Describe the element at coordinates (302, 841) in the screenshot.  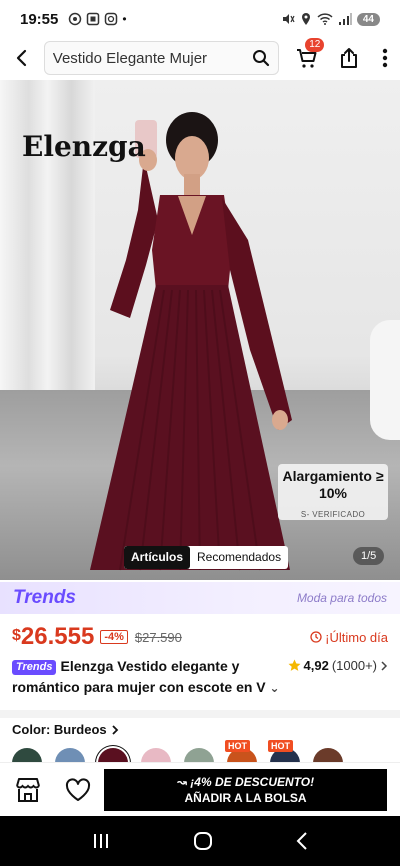
I see `back-icon` at that location.